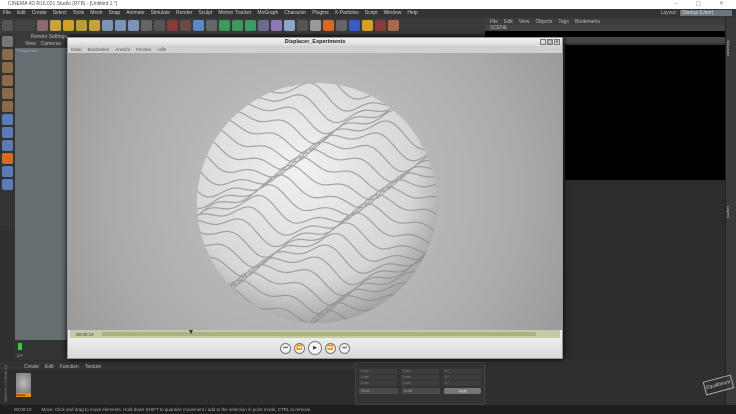 Image resolution: width=736 pixels, height=414 pixels. Describe the element at coordinates (524, 22) in the screenshot. I see `om-menu-view: View` at that location.